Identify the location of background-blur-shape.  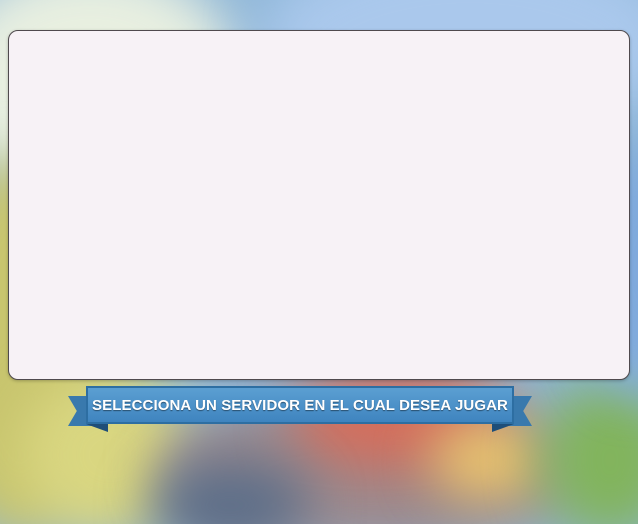
(589, 452).